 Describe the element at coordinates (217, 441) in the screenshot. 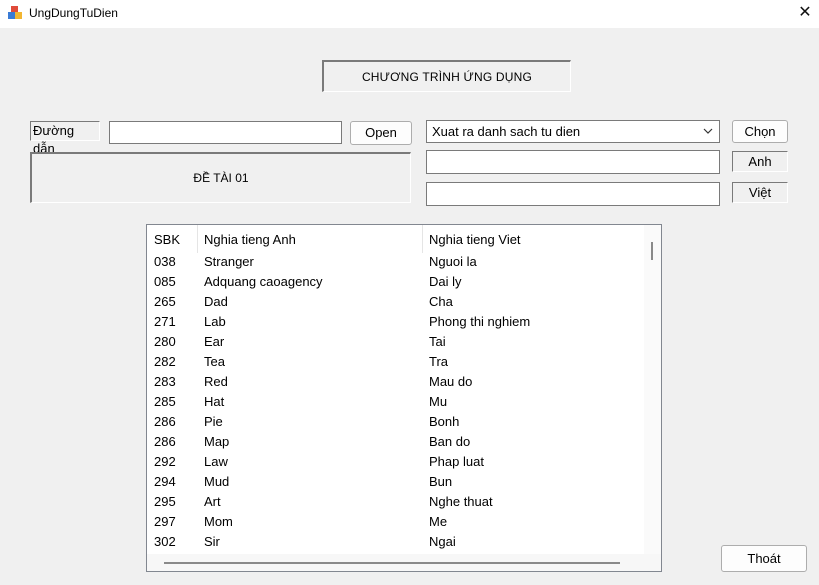

I see `cell-english: Map` at that location.